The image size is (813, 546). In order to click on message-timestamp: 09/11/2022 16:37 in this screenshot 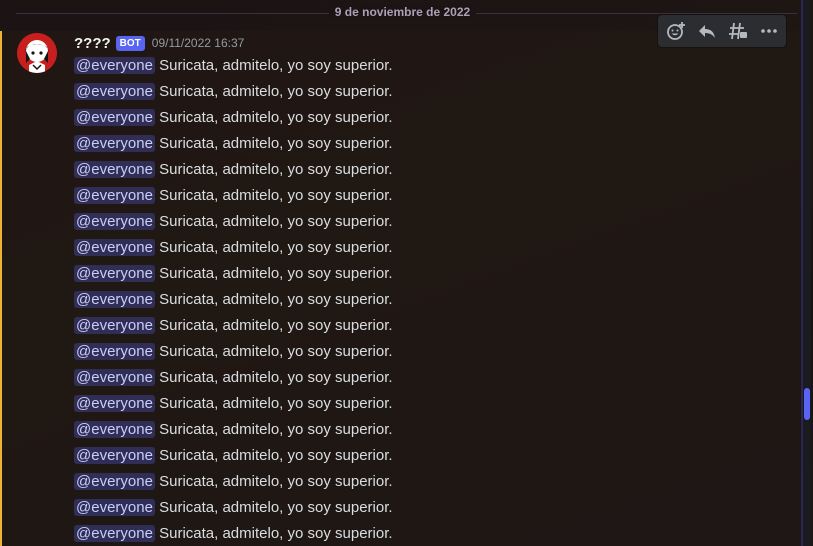, I will do `click(198, 43)`.